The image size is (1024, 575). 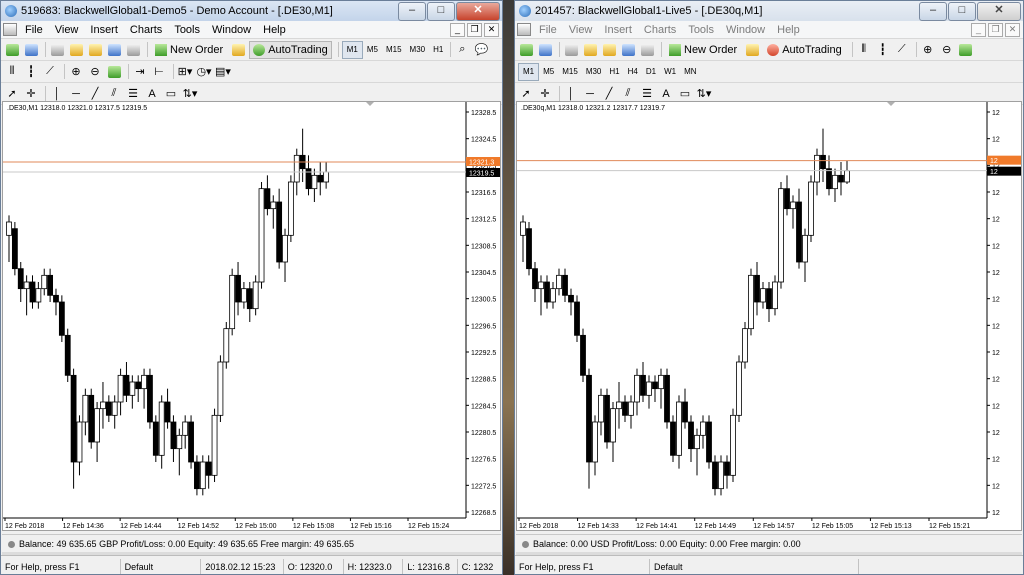 I want to click on line-chart-button: ⟋, so click(x=50, y=72).